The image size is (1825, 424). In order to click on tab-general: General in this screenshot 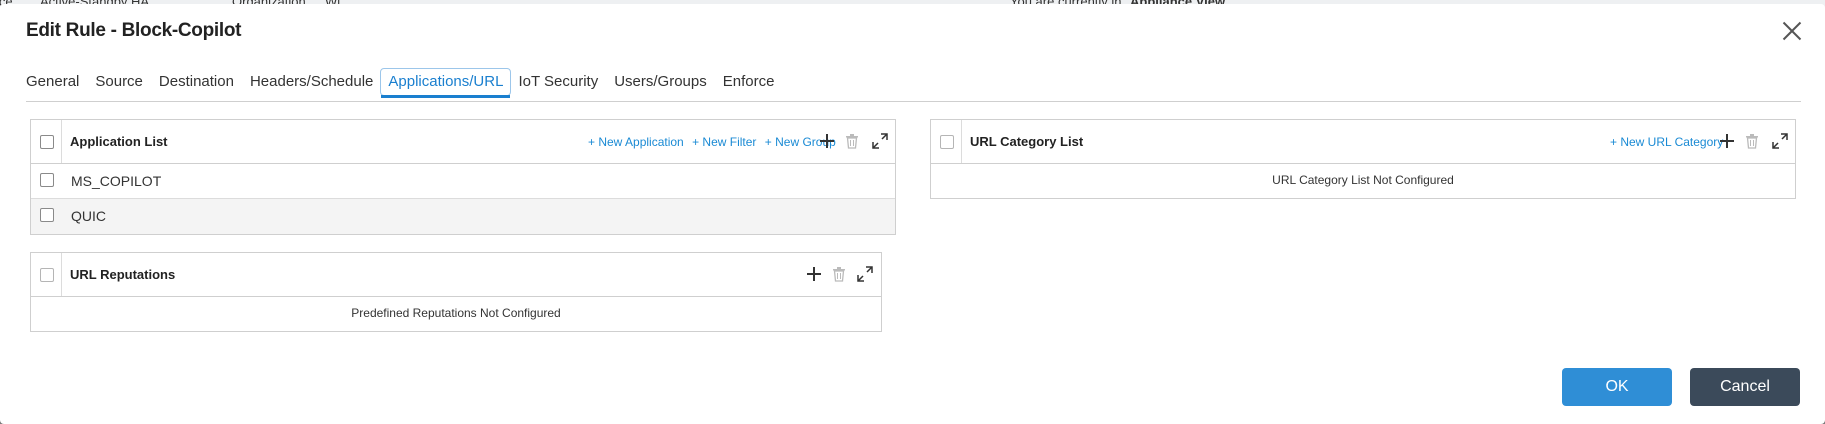, I will do `click(52, 86)`.